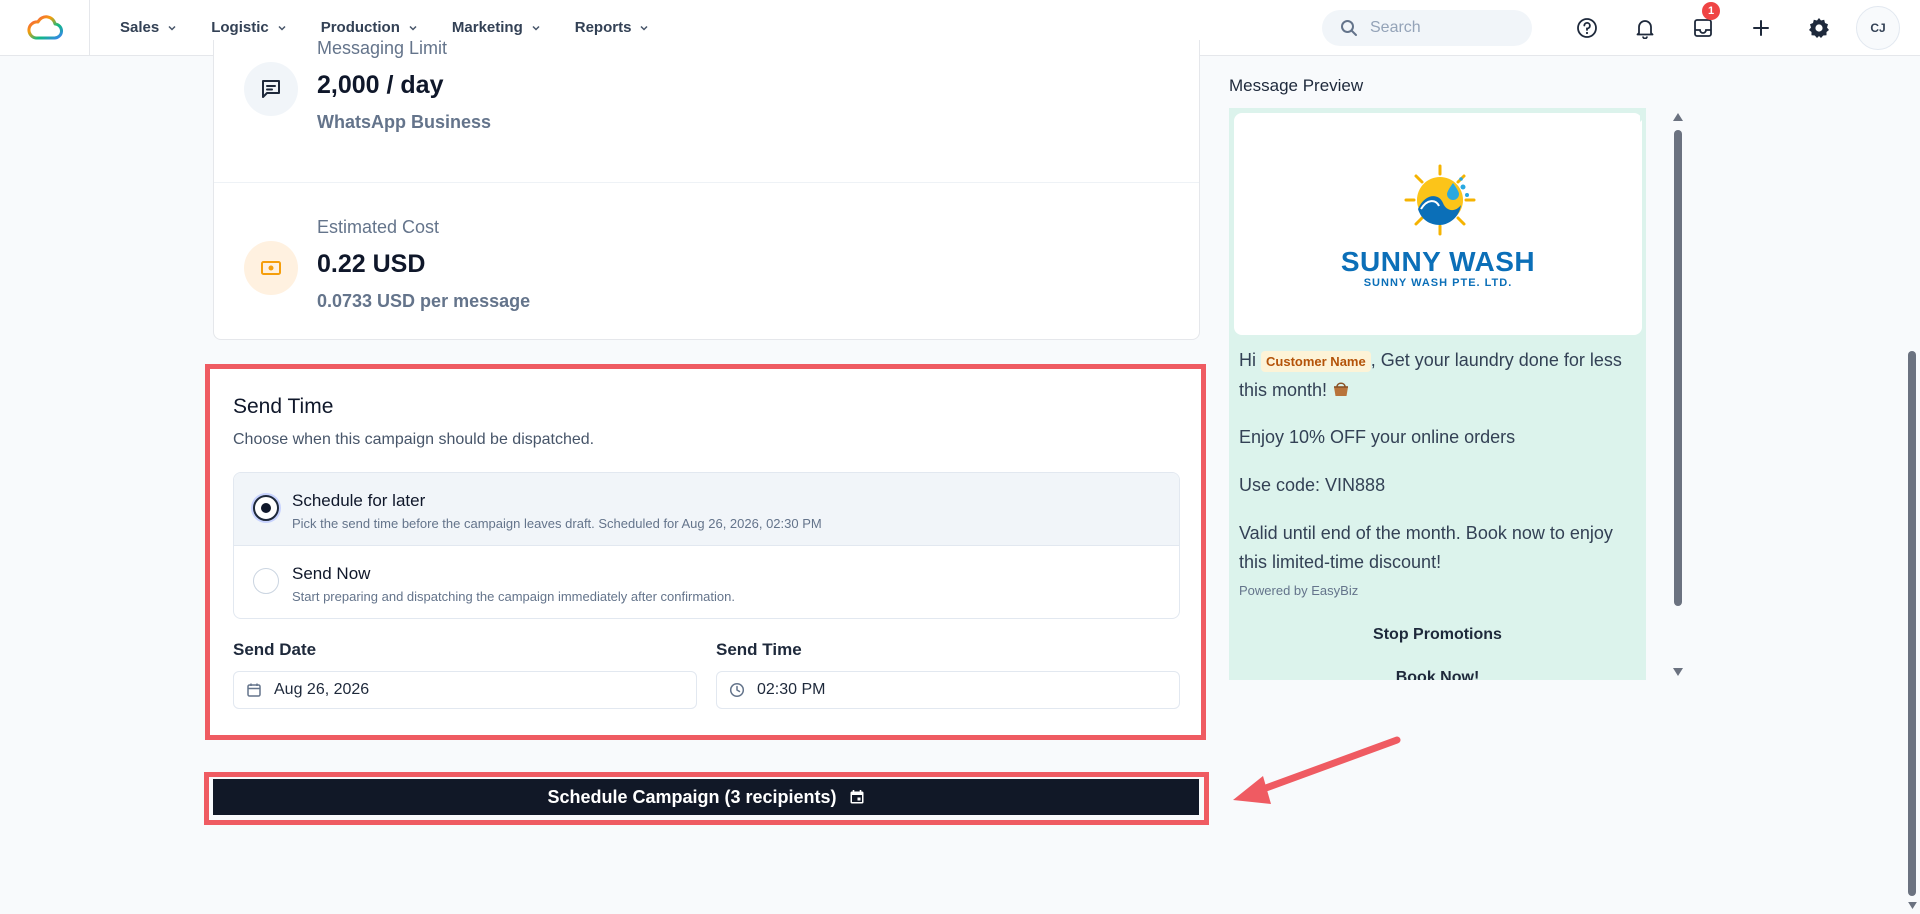 The height and width of the screenshot is (914, 1920). I want to click on settings-button, so click(1819, 28).